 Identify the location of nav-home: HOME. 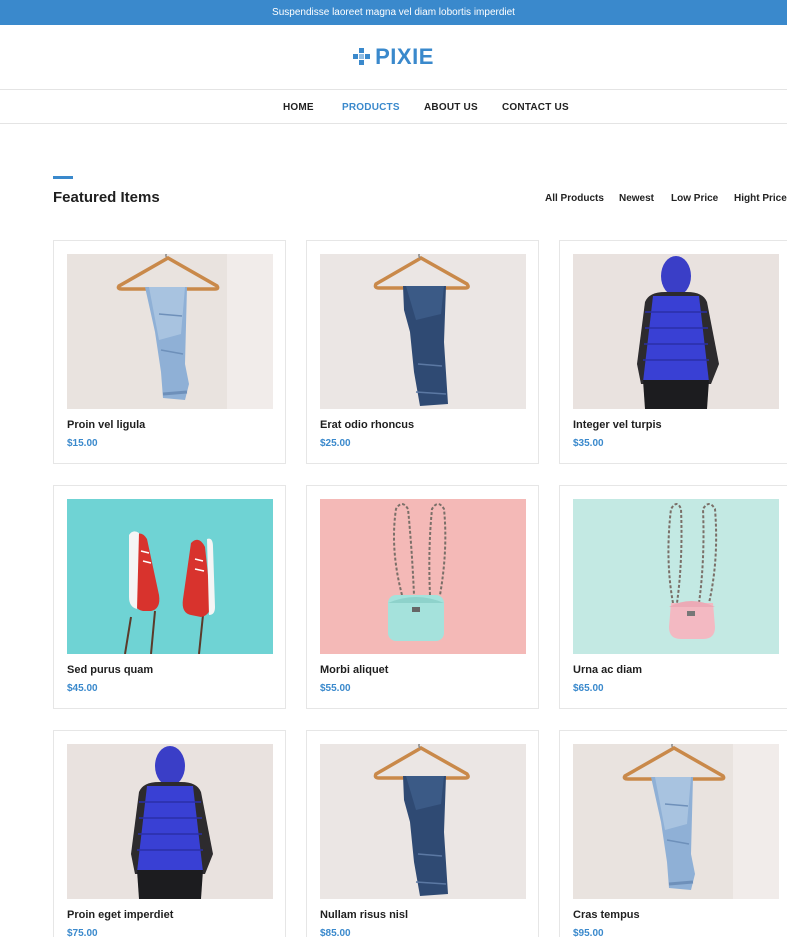
(298, 107).